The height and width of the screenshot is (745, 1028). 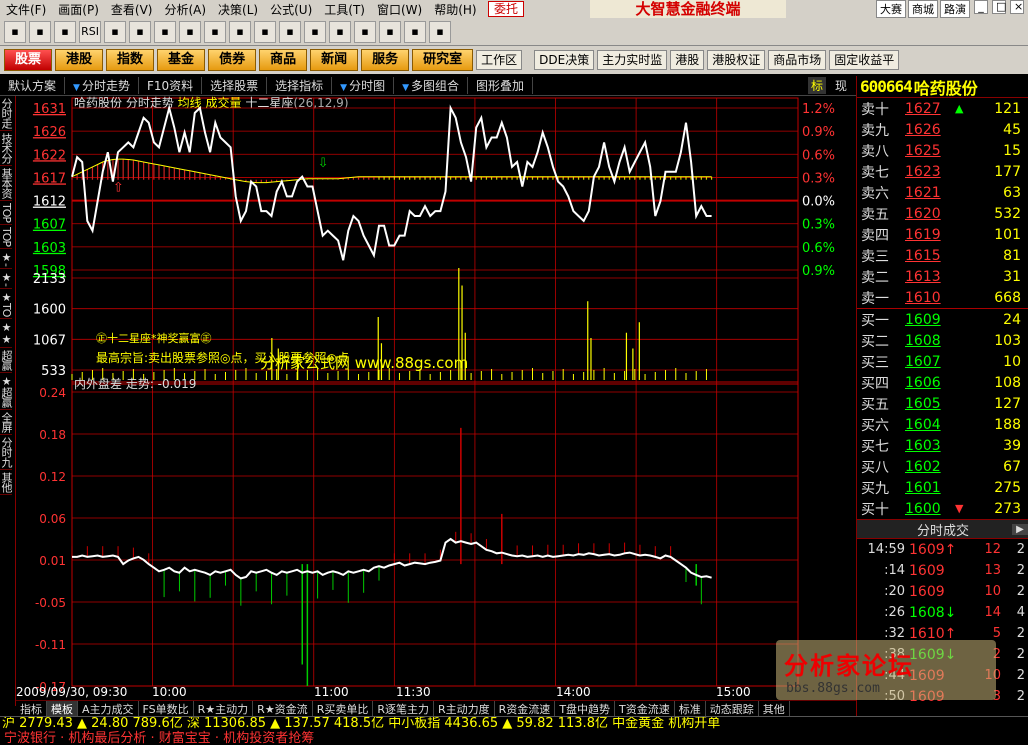 I want to click on menu-item-0: 文件(F), so click(x=26, y=9).